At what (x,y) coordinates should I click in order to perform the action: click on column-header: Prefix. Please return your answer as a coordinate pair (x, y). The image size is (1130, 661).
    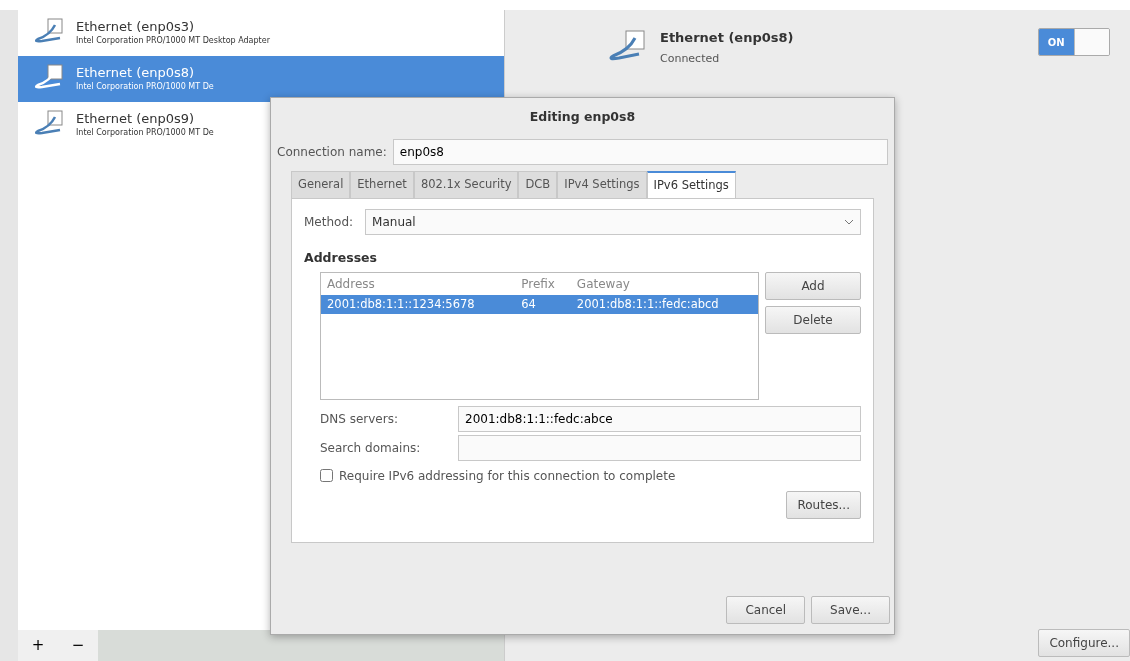
    Looking at the image, I should click on (543, 283).